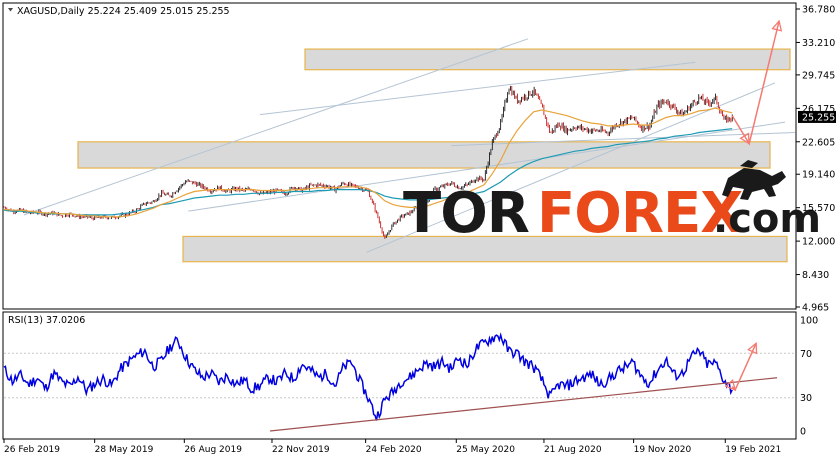  I want to click on rsi-tick-label: 100, so click(809, 321).